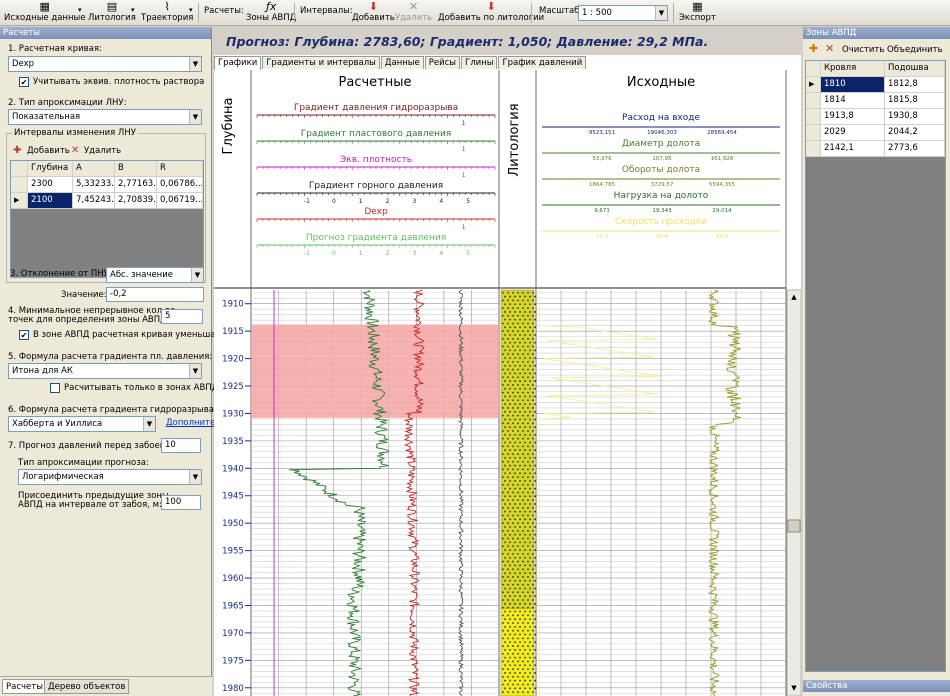 The image size is (950, 696). Describe the element at coordinates (491, 12) in the screenshot. I see `add-by-lithology-button: ⬇ Добавить по литологии` at that location.